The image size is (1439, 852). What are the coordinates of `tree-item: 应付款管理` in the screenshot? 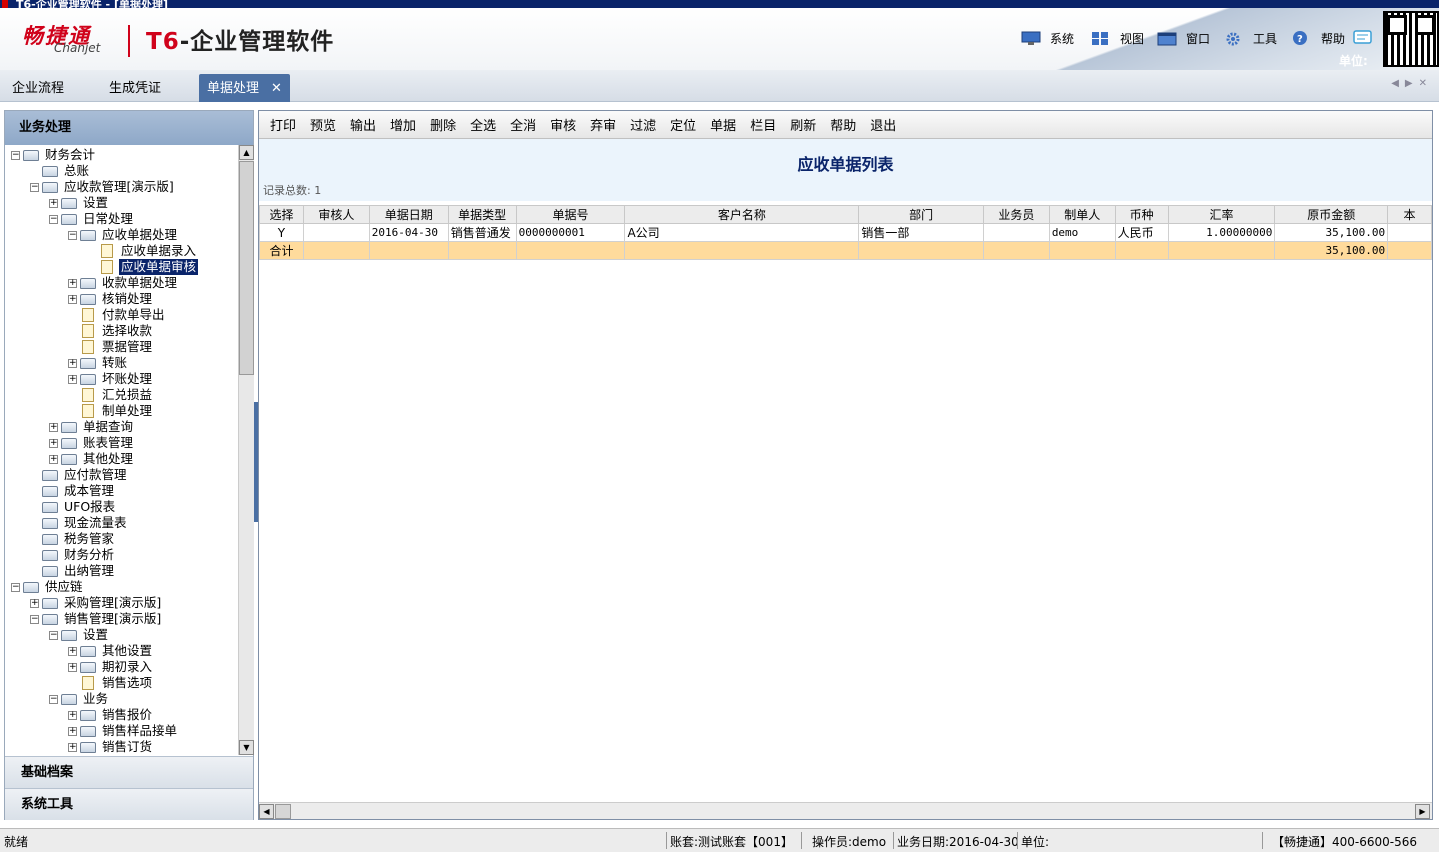 It's located at (79, 475).